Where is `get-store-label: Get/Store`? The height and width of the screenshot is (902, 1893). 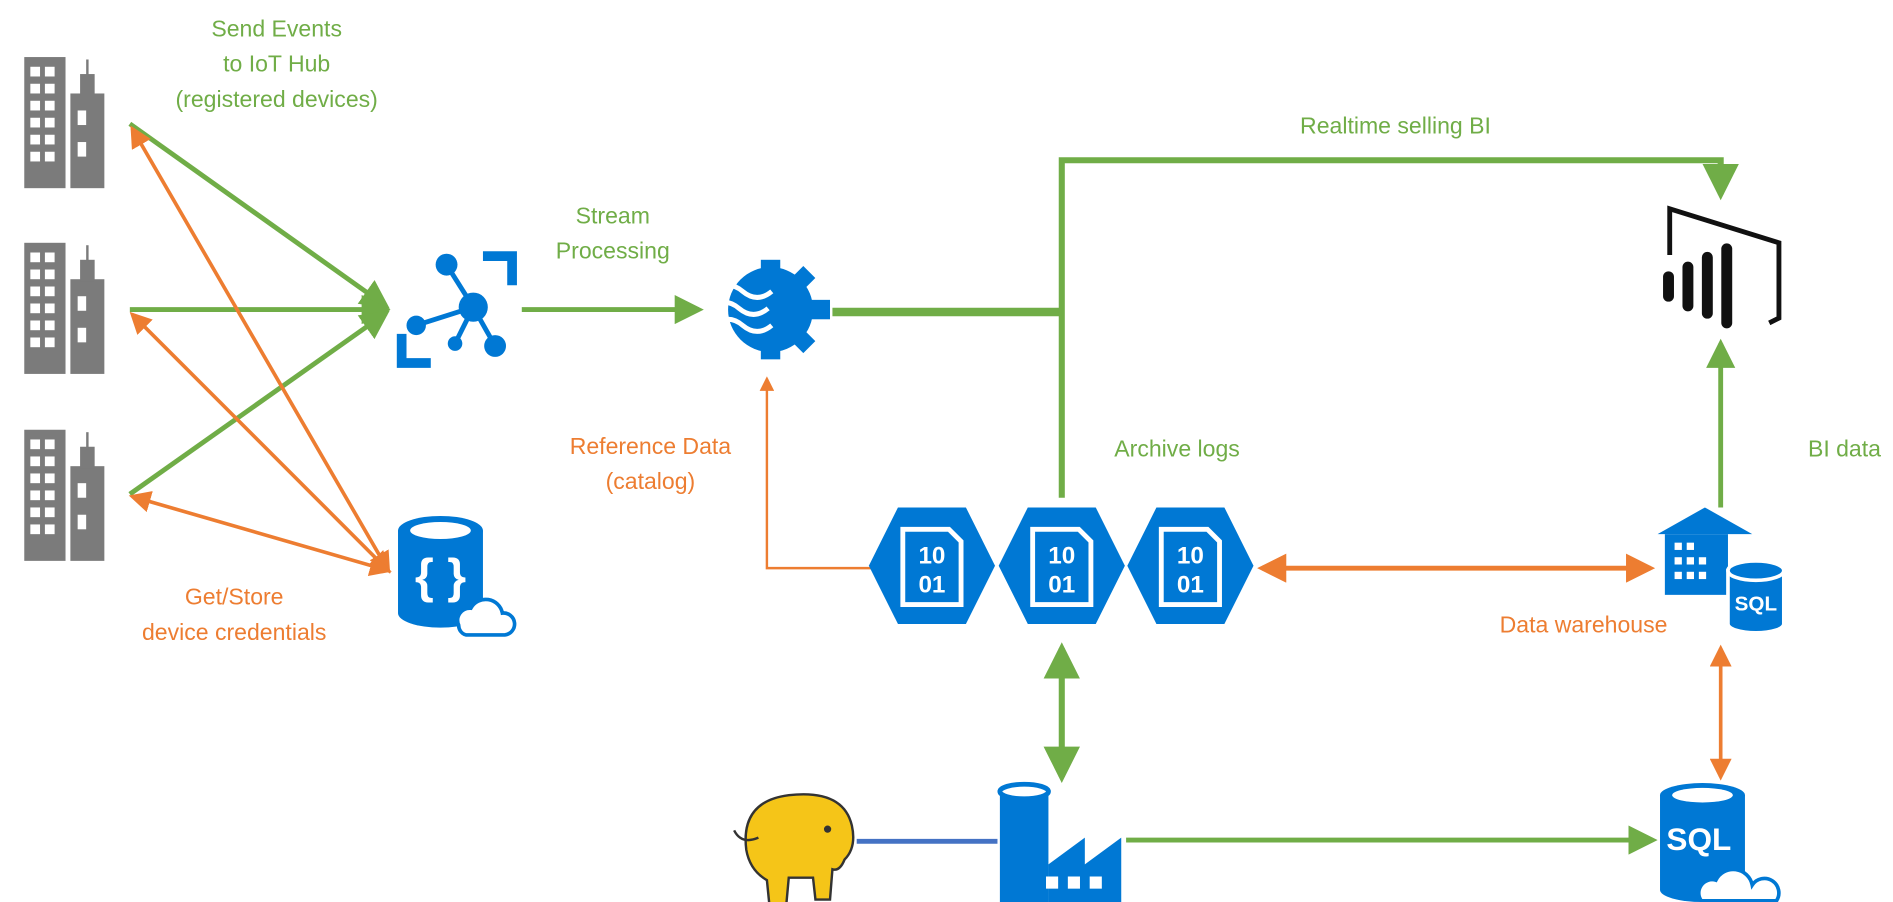
get-store-label: Get/Store is located at coordinates (234, 597).